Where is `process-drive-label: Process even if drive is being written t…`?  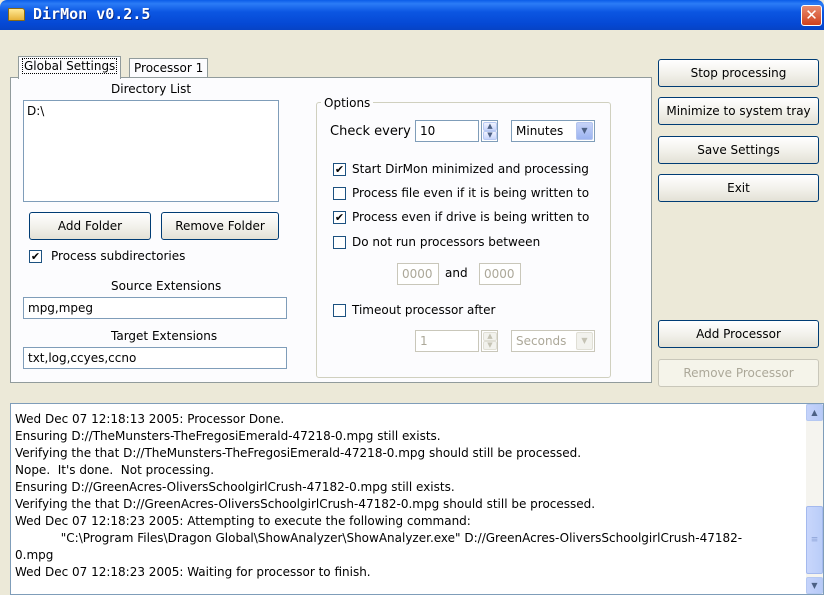 process-drive-label: Process even if drive is being written t… is located at coordinates (471, 217).